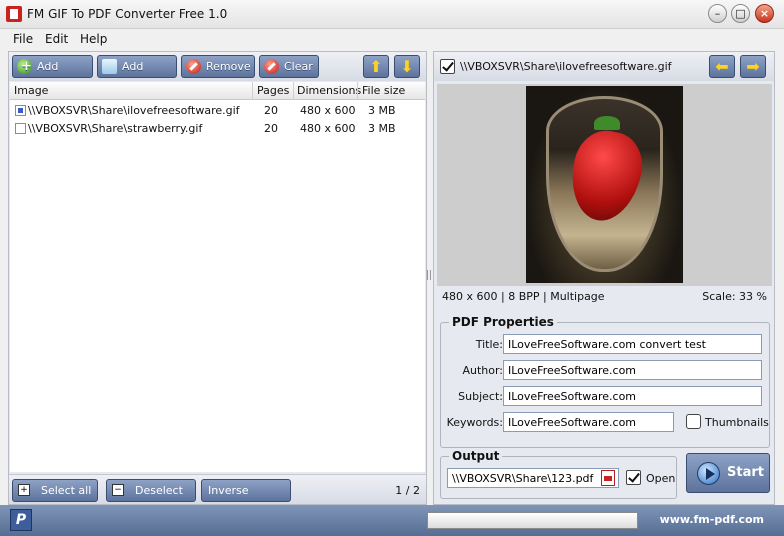 The height and width of the screenshot is (536, 784). What do you see at coordinates (632, 344) in the screenshot?
I see `title-input` at bounding box center [632, 344].